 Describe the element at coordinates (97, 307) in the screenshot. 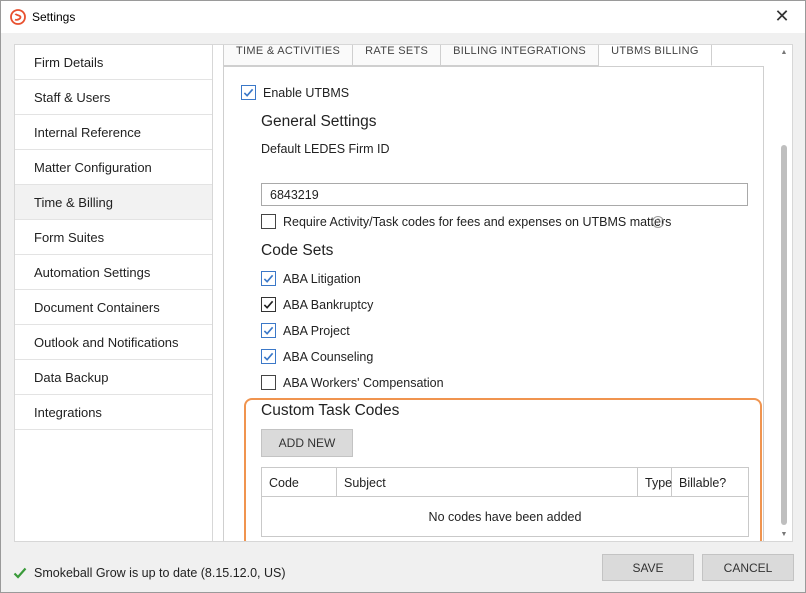

I see `sidebar-item-label: Document Containers` at that location.